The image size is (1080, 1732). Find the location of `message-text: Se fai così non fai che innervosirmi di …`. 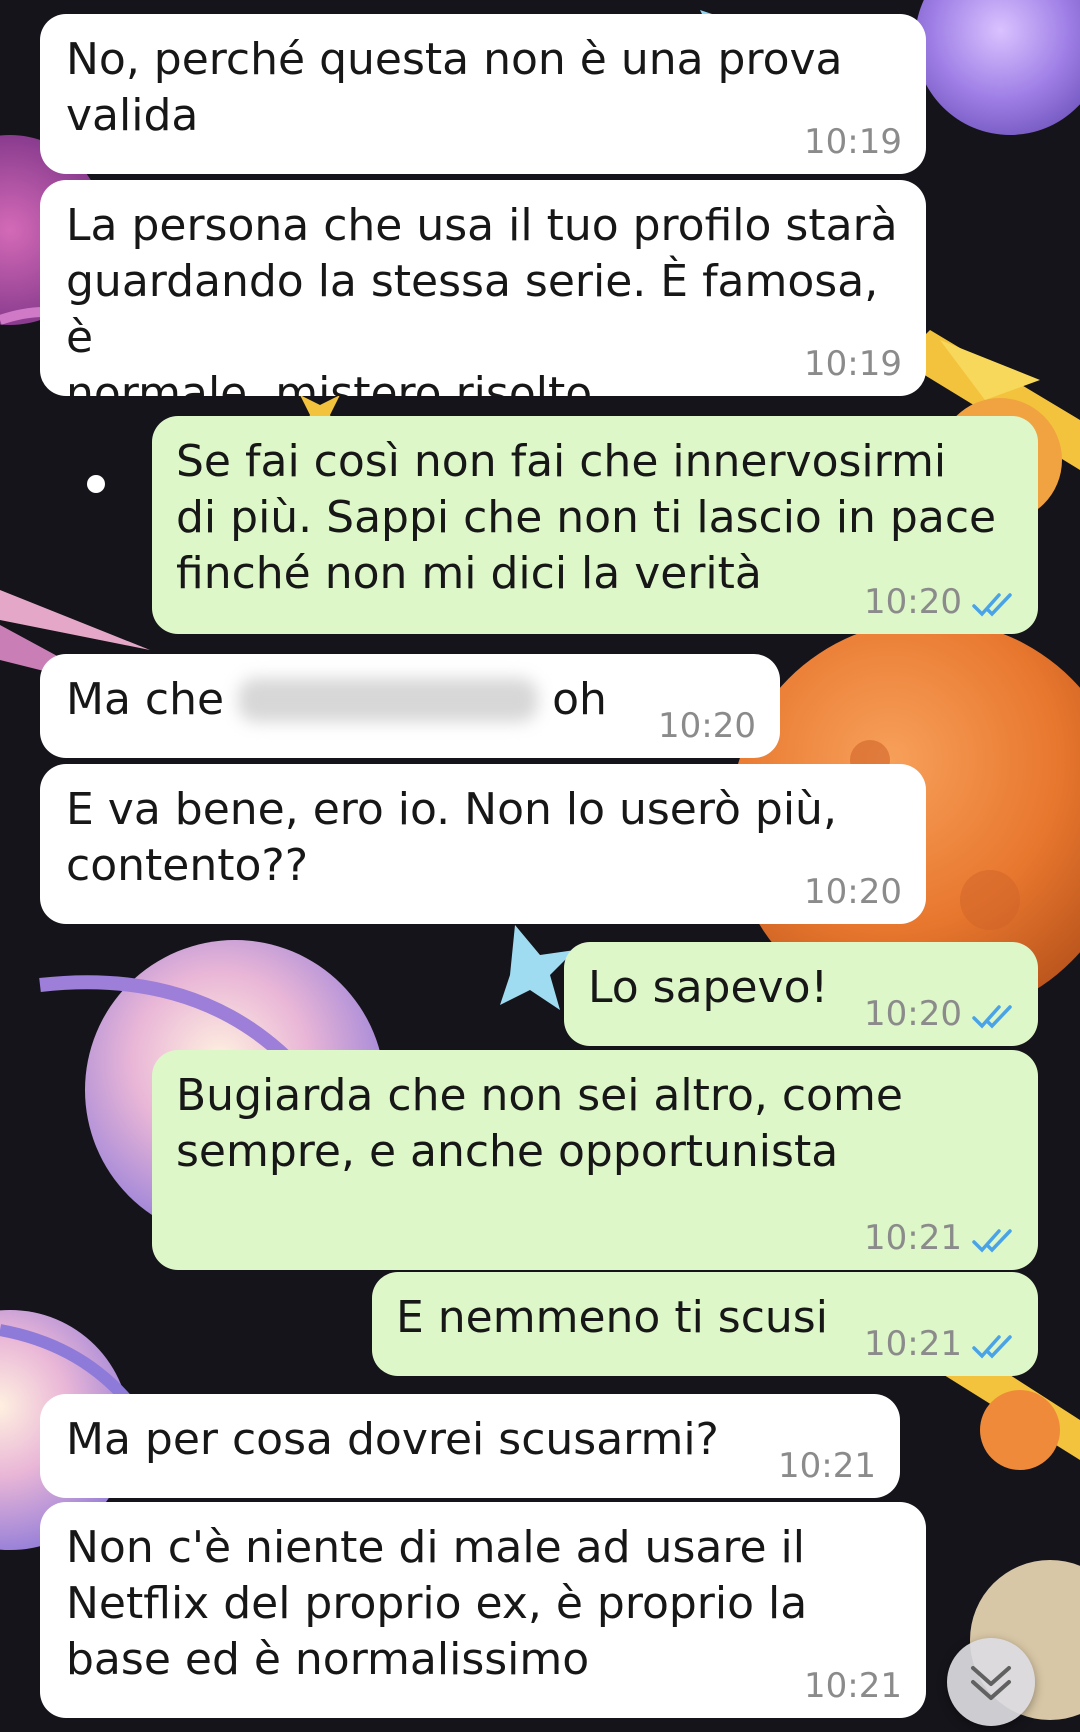

message-text: Se fai così non fai che innervosirmi di … is located at coordinates (586, 517).